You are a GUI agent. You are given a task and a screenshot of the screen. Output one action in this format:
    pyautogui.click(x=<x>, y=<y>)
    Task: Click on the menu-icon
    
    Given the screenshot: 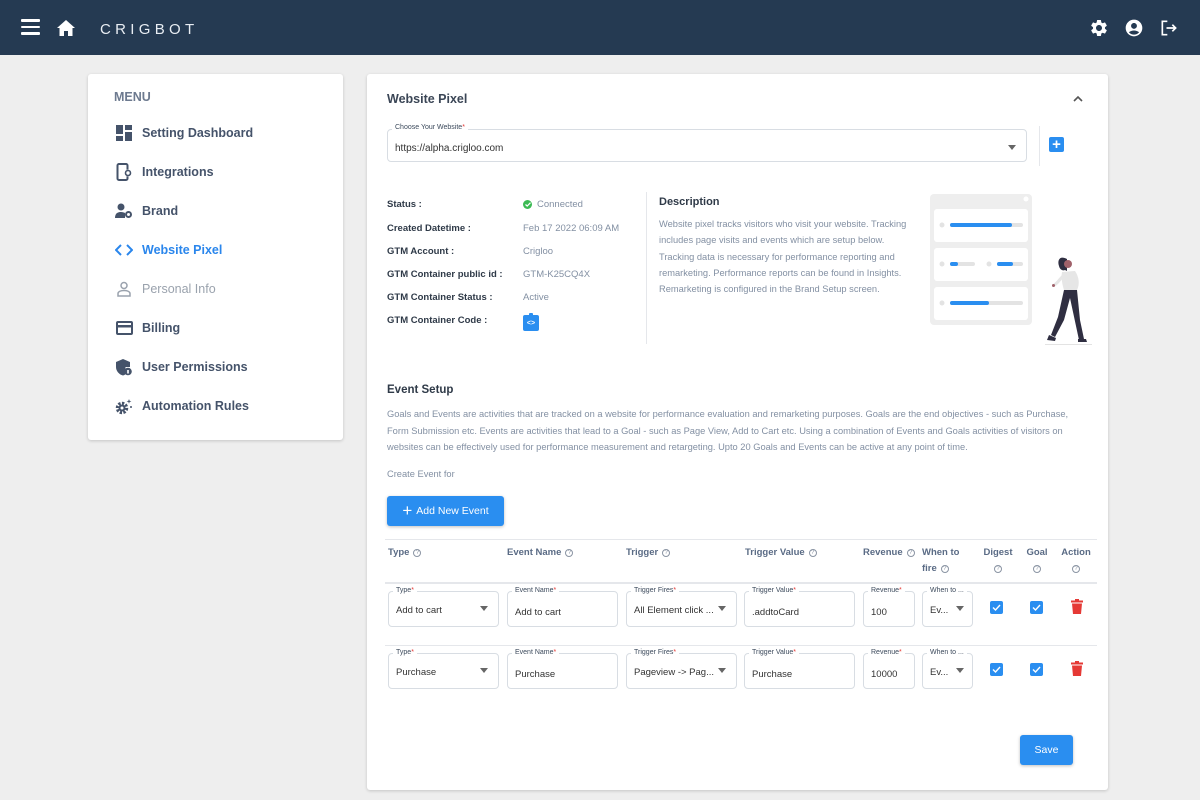 What is the action you would take?
    pyautogui.click(x=30, y=27)
    